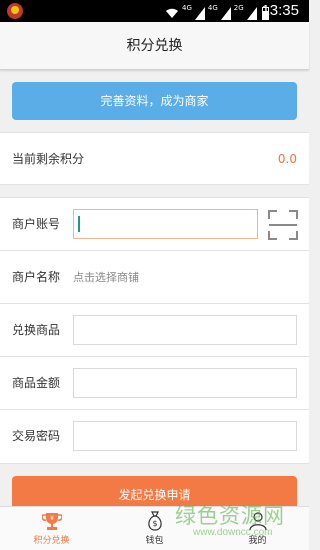 This screenshot has height=550, width=320. What do you see at coordinates (36, 383) in the screenshot?
I see `goods-amount-label: 商品金额` at bounding box center [36, 383].